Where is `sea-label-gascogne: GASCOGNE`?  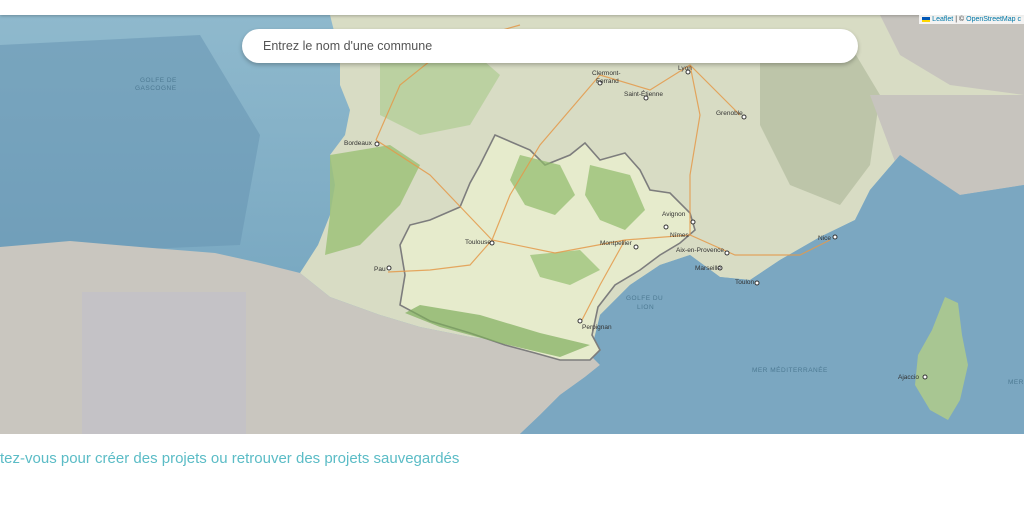 sea-label-gascogne: GASCOGNE is located at coordinates (156, 88).